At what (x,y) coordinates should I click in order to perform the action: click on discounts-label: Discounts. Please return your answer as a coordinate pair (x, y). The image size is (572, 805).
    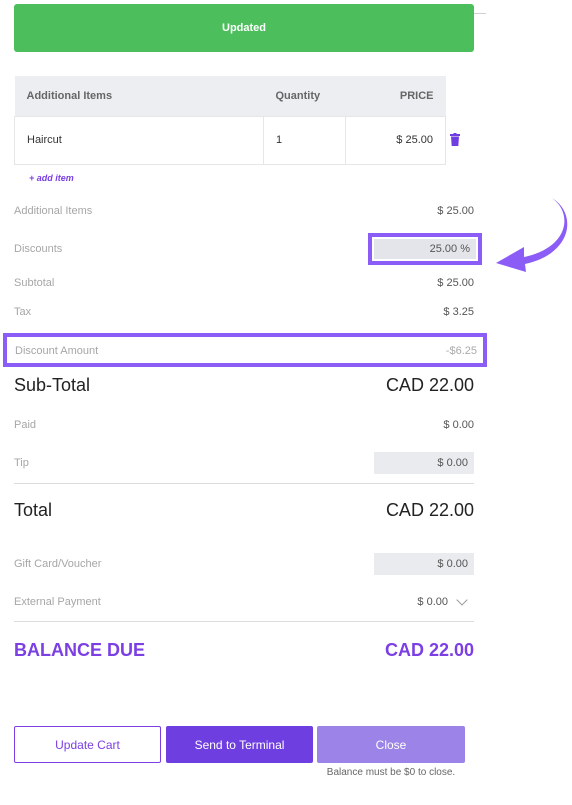
    Looking at the image, I should click on (38, 249).